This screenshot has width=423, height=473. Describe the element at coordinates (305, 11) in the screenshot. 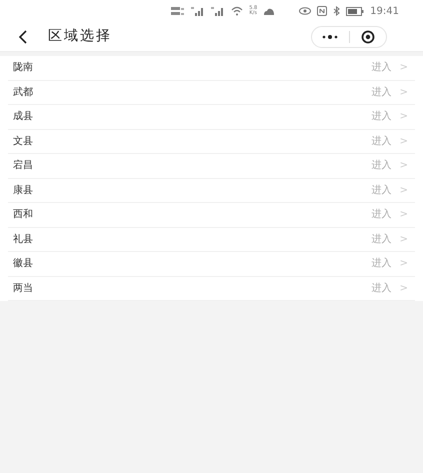

I see `eye-icon` at that location.